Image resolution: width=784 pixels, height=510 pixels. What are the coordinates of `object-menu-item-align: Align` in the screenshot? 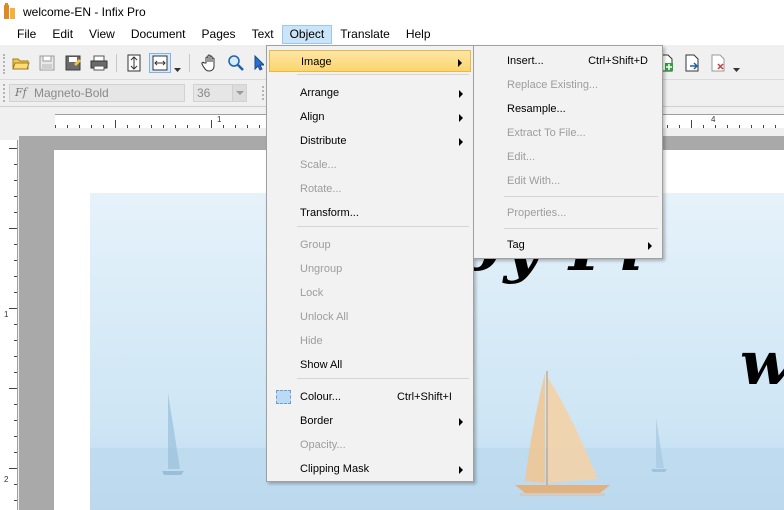 It's located at (370, 117).